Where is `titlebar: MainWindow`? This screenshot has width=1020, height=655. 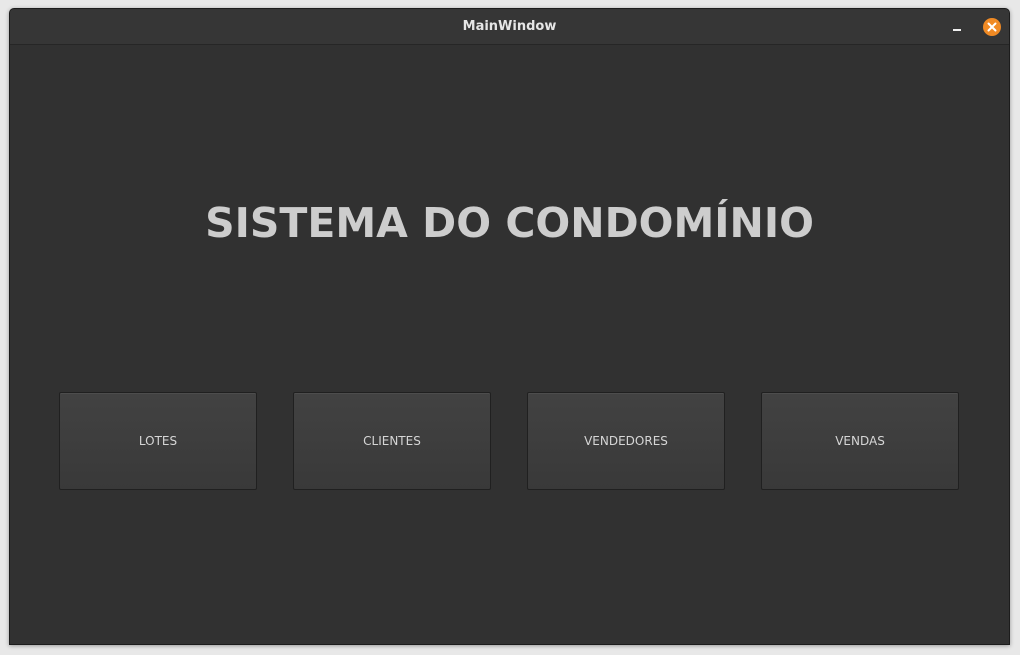 titlebar: MainWindow is located at coordinates (509, 27).